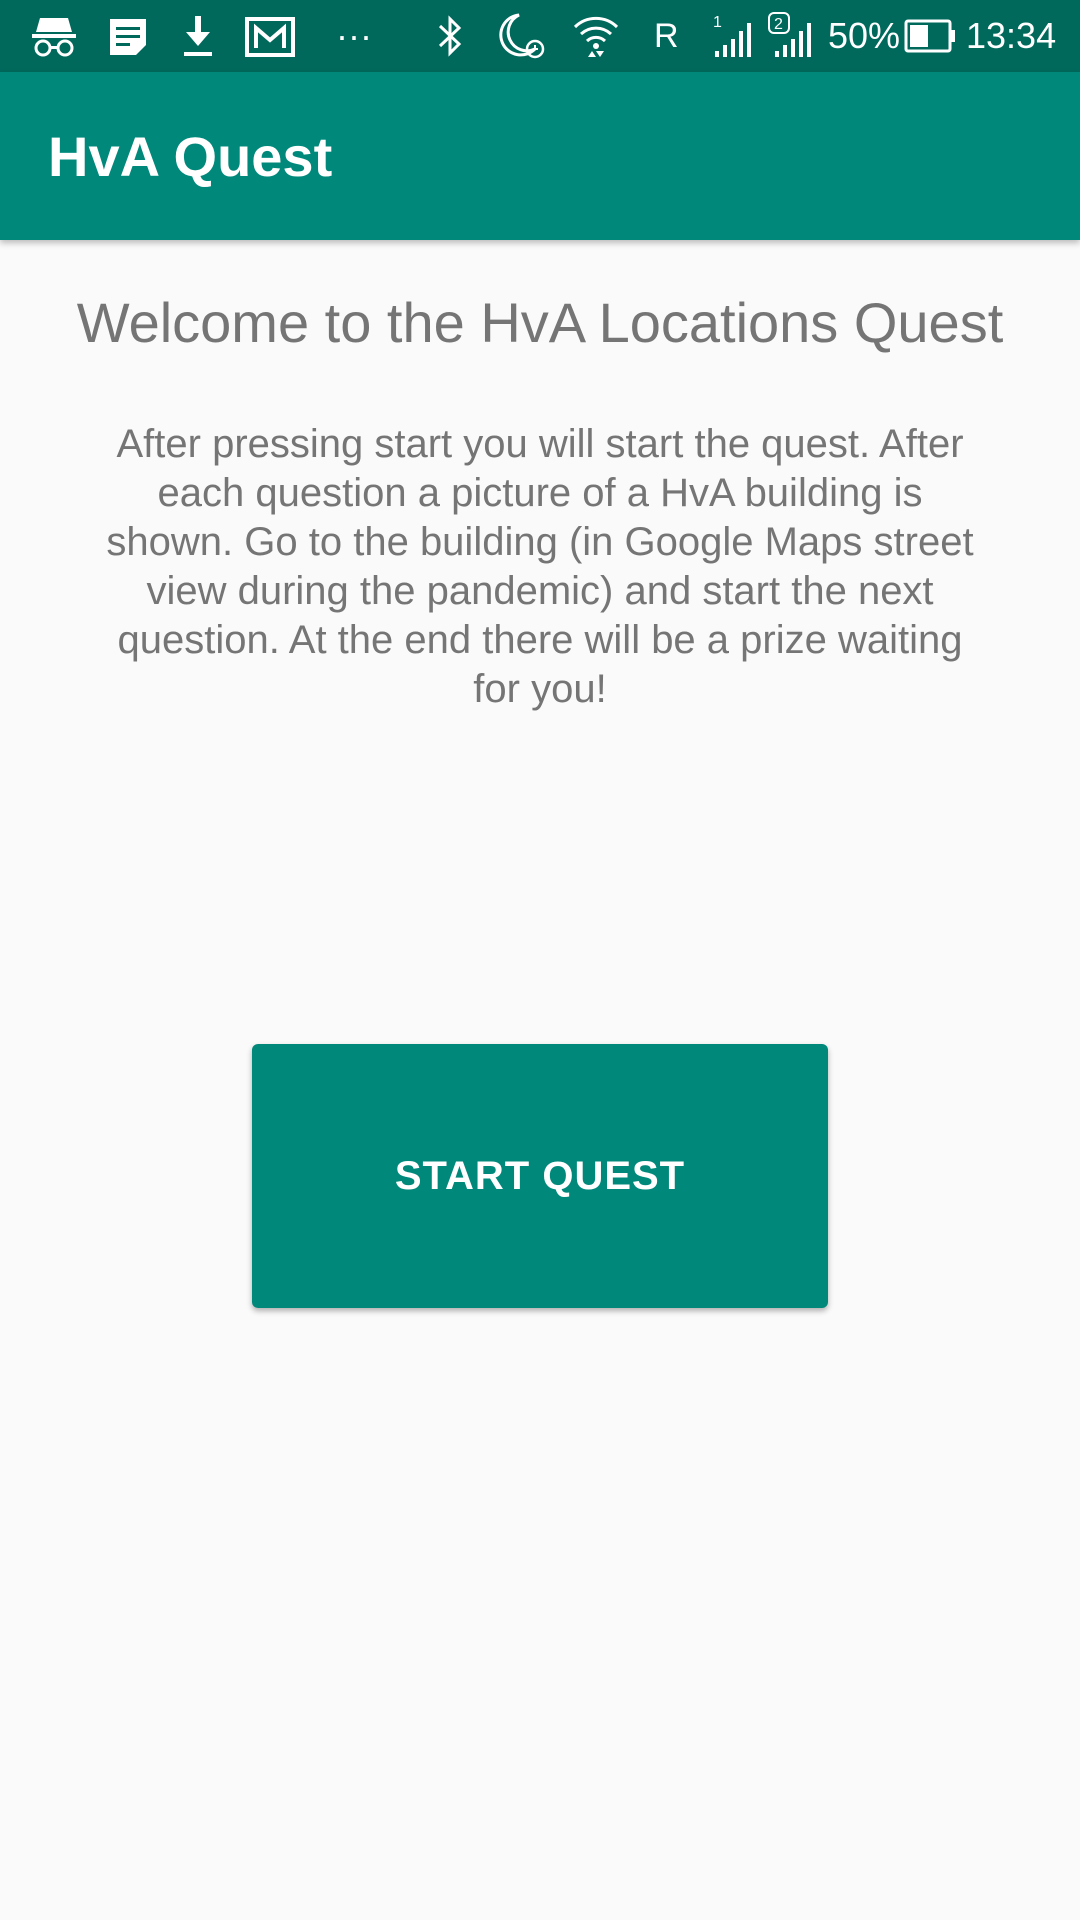 This screenshot has width=1080, height=1920. What do you see at coordinates (1011, 35) in the screenshot?
I see `clock: 13:34` at bounding box center [1011, 35].